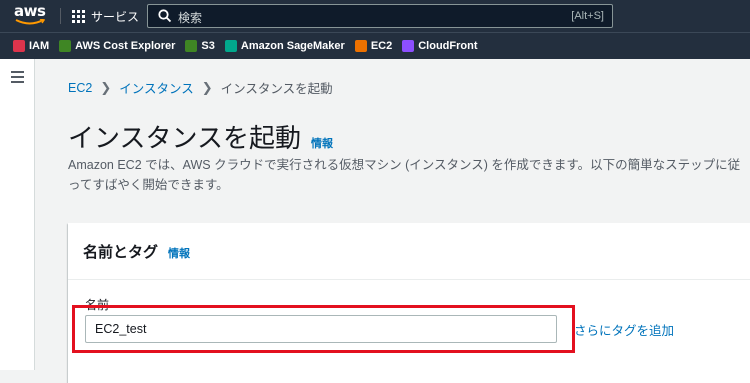 This screenshot has height=383, width=750. I want to click on panel-header: 名前とタグ 情報, so click(409, 251).